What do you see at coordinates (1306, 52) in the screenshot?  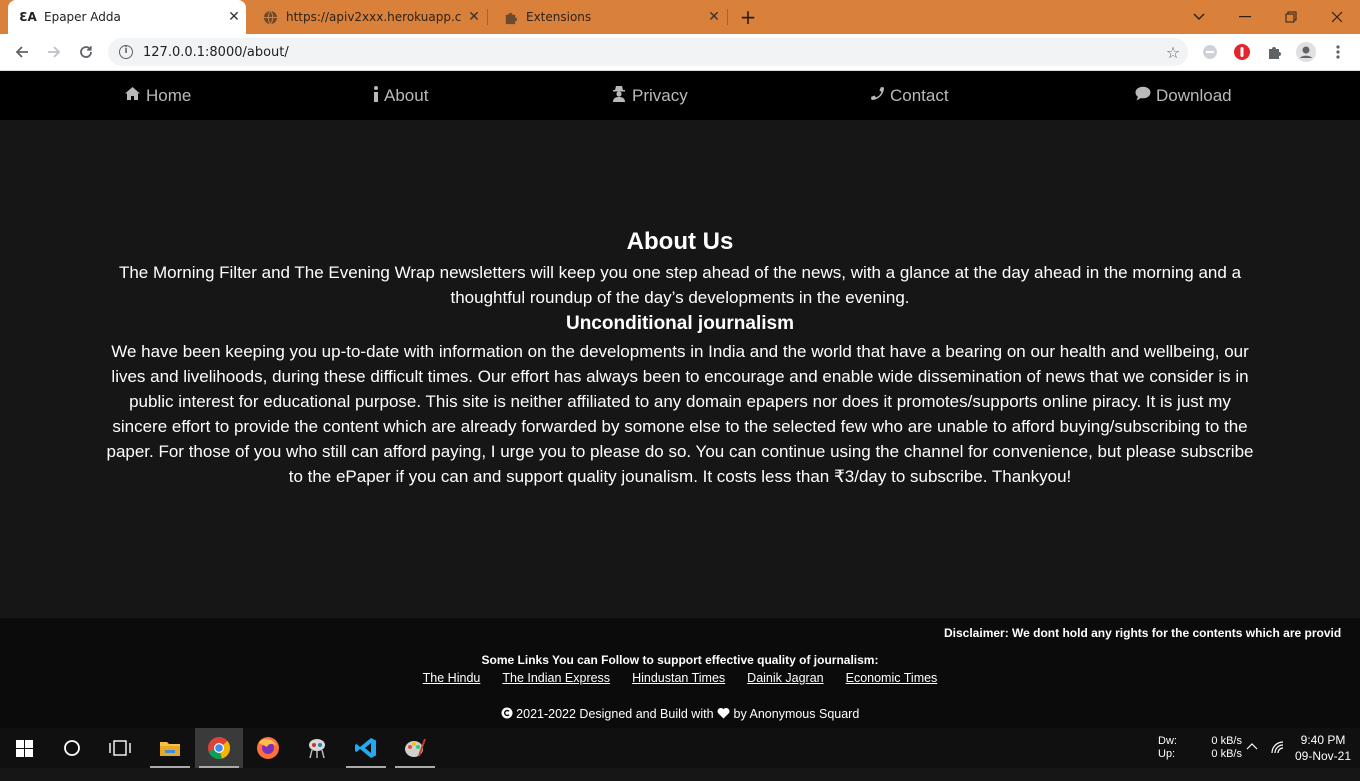 I see `profile-avatar-icon` at bounding box center [1306, 52].